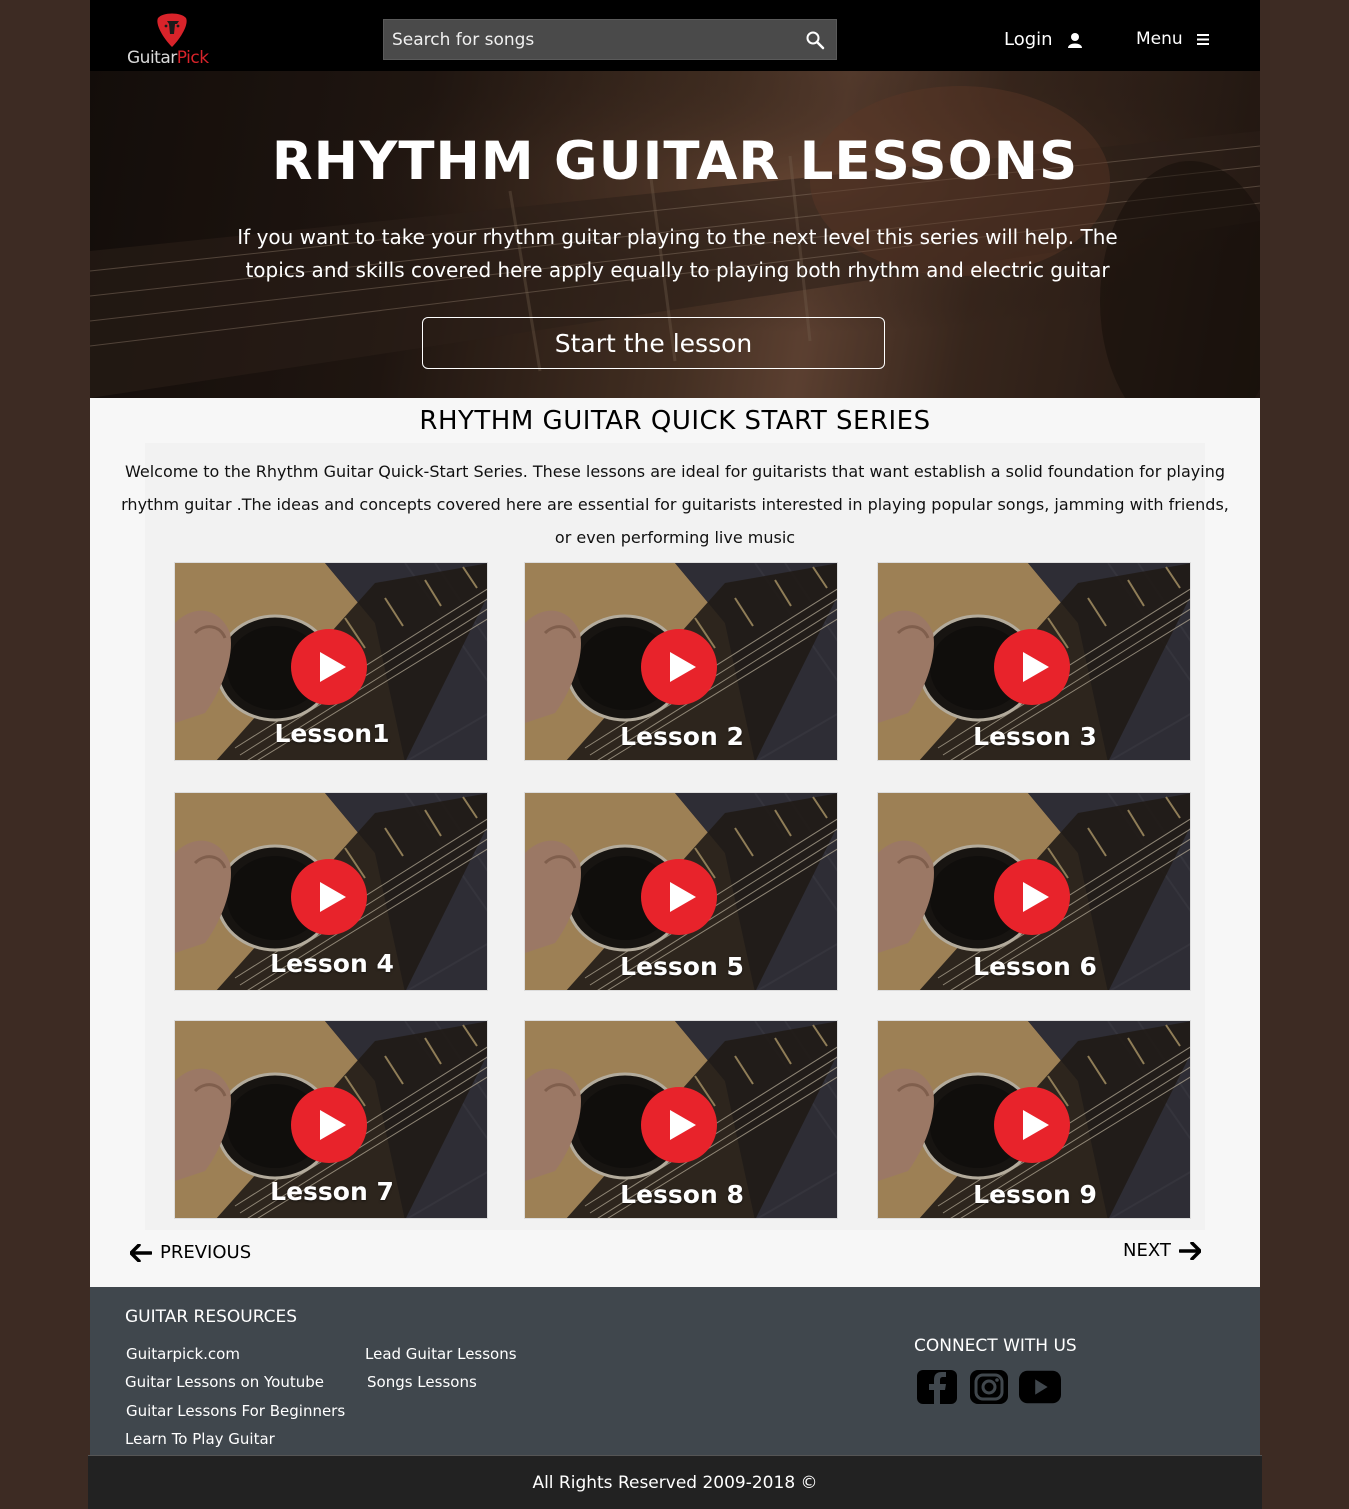 This screenshot has width=1349, height=1509. I want to click on search-input, so click(589, 39).